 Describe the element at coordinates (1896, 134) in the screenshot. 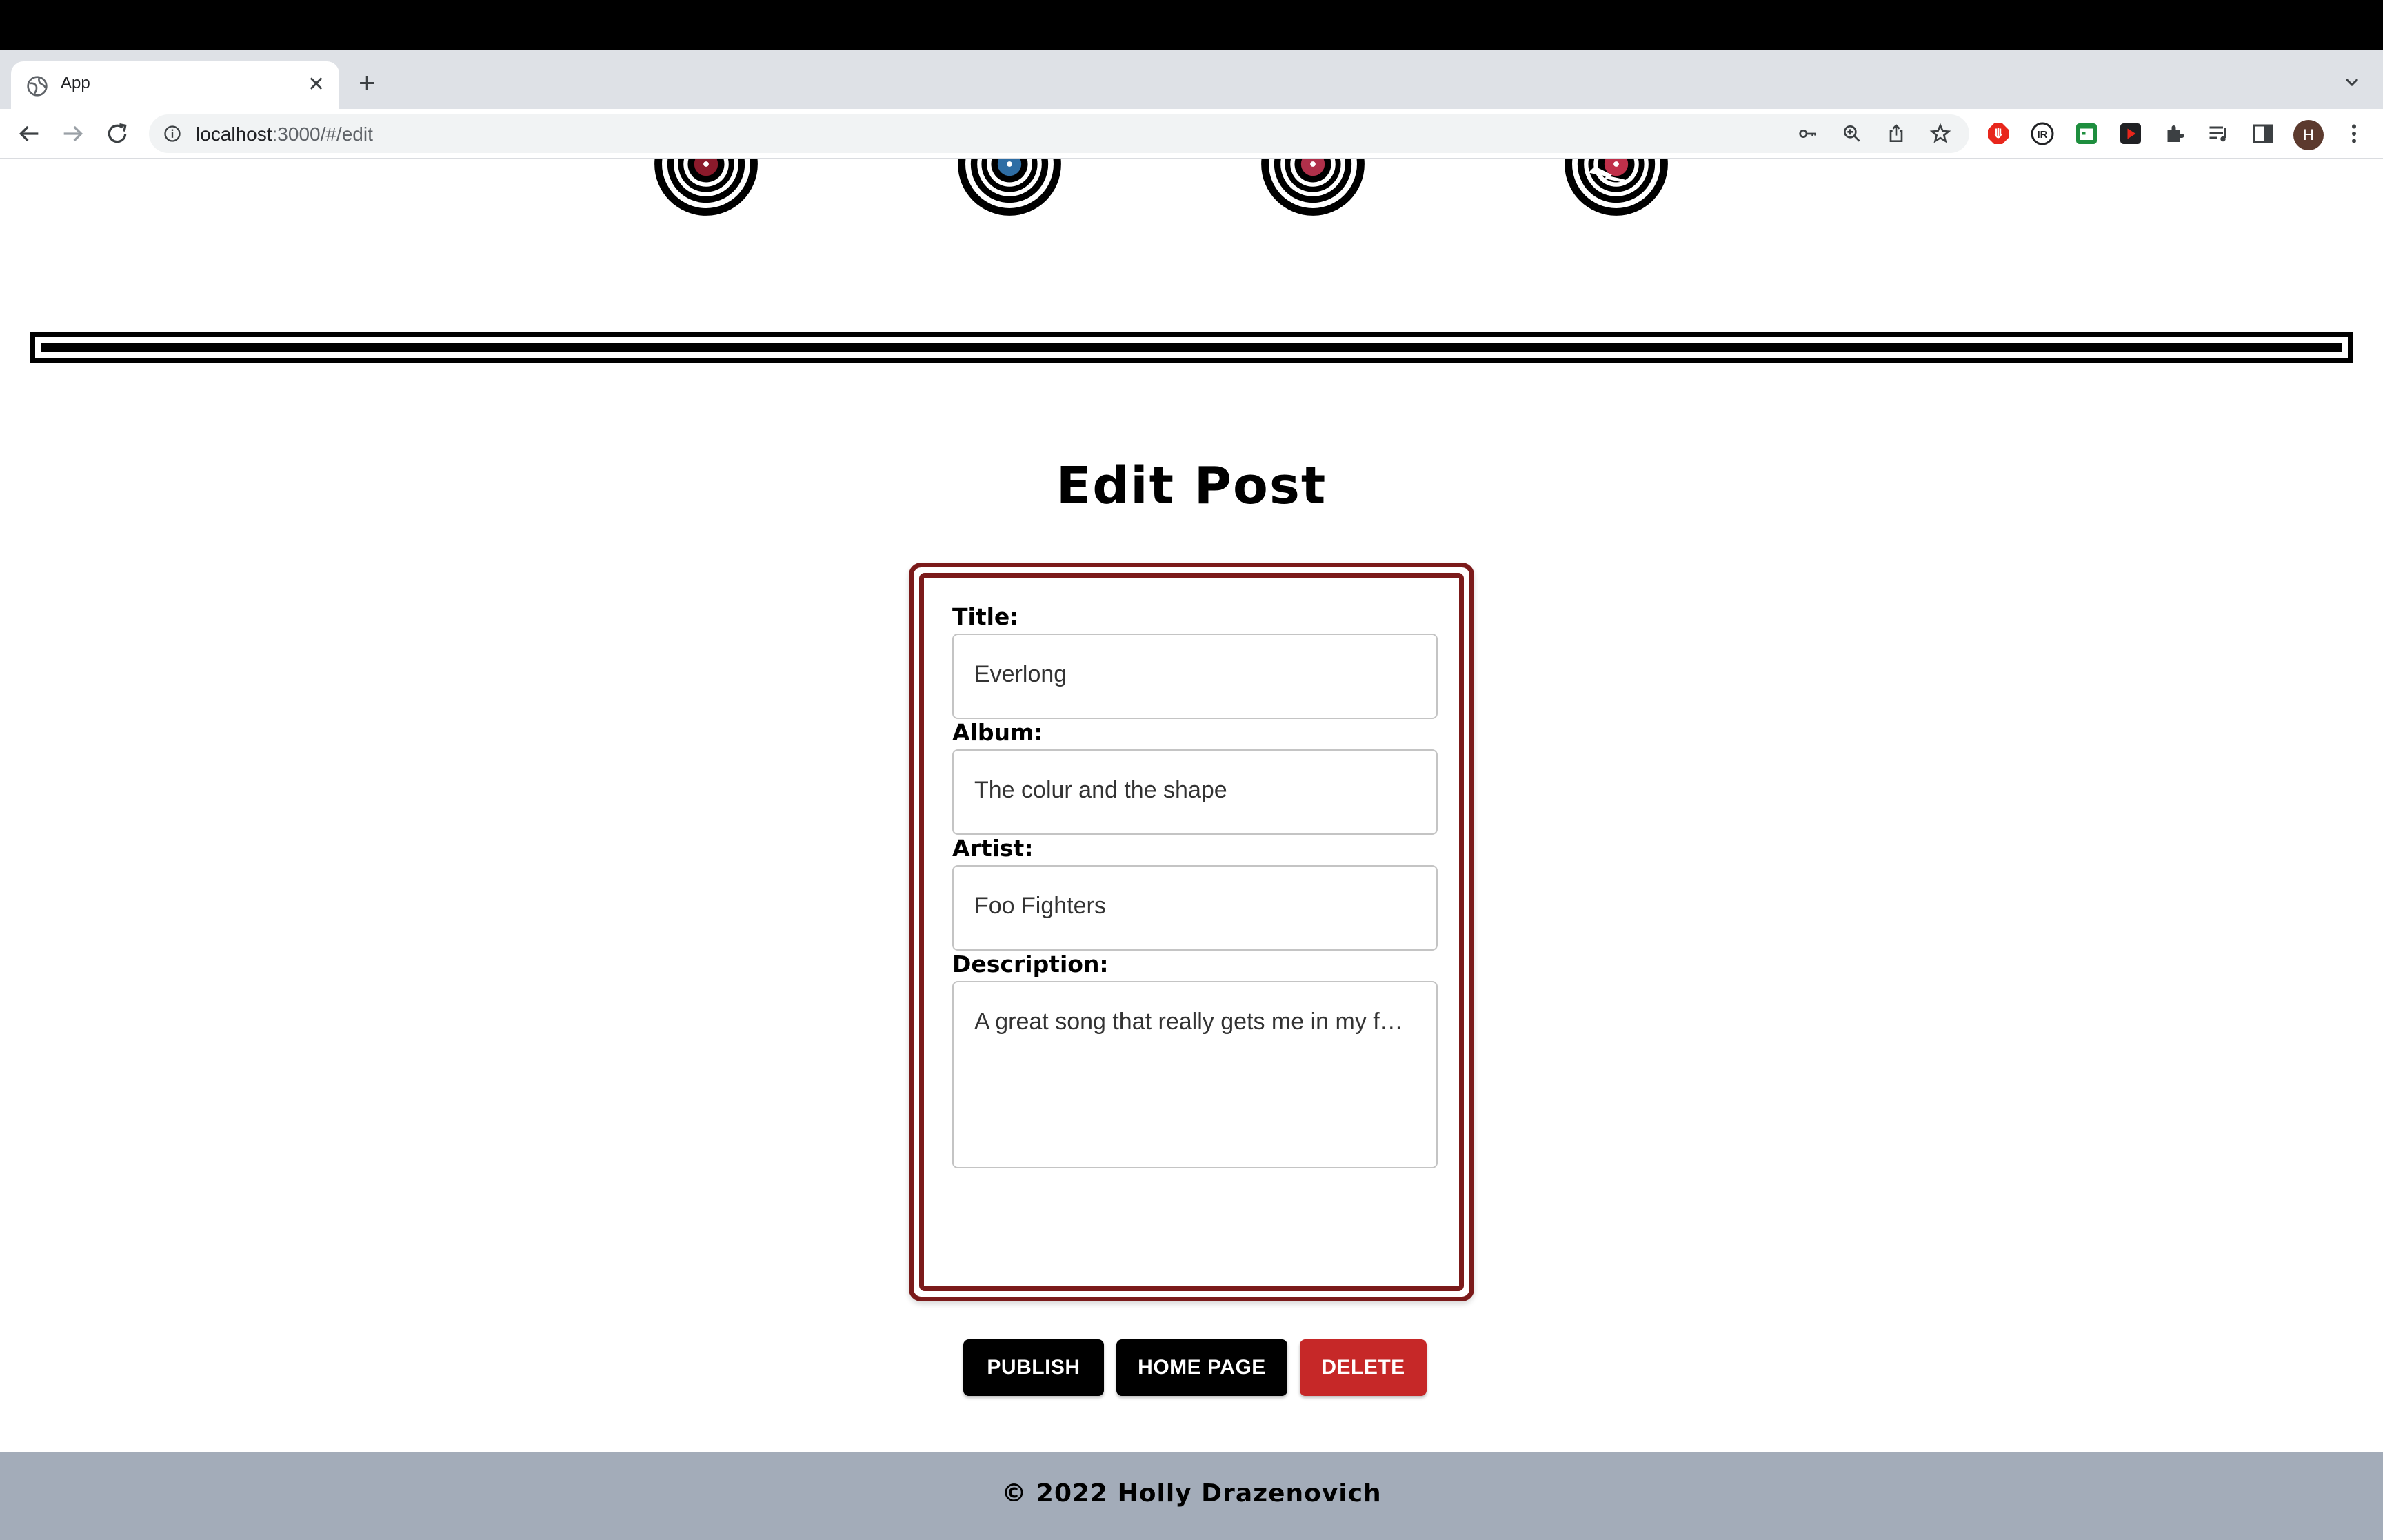

I see `share-icon` at that location.